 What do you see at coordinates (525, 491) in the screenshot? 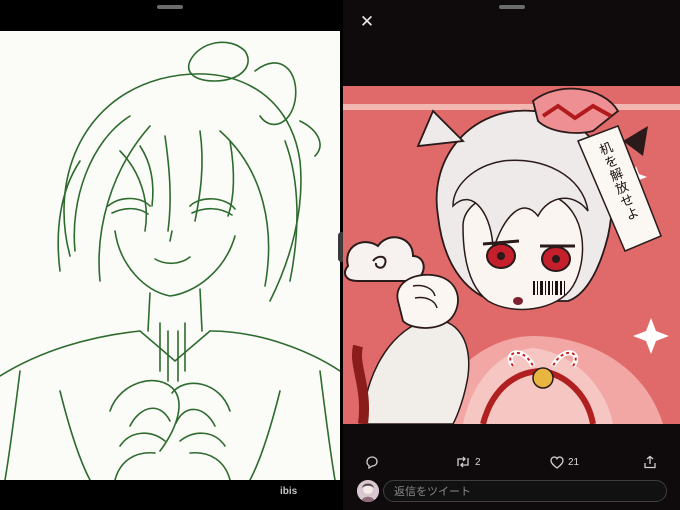
I see `reply-input: 返信をツイート` at bounding box center [525, 491].